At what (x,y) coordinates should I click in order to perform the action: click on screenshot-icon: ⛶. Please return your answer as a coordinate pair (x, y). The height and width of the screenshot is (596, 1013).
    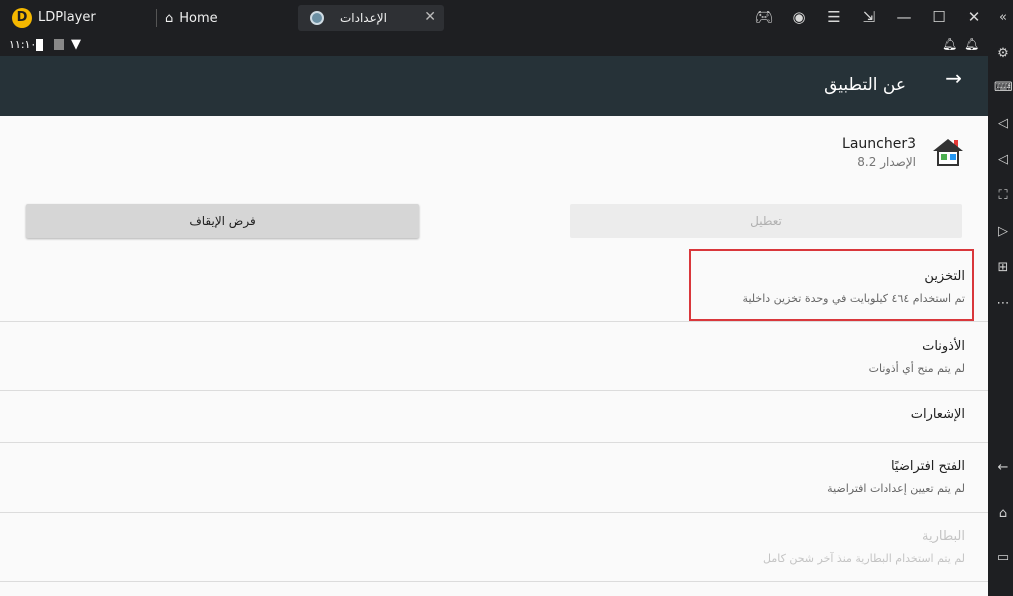
    Looking at the image, I should click on (1003, 196).